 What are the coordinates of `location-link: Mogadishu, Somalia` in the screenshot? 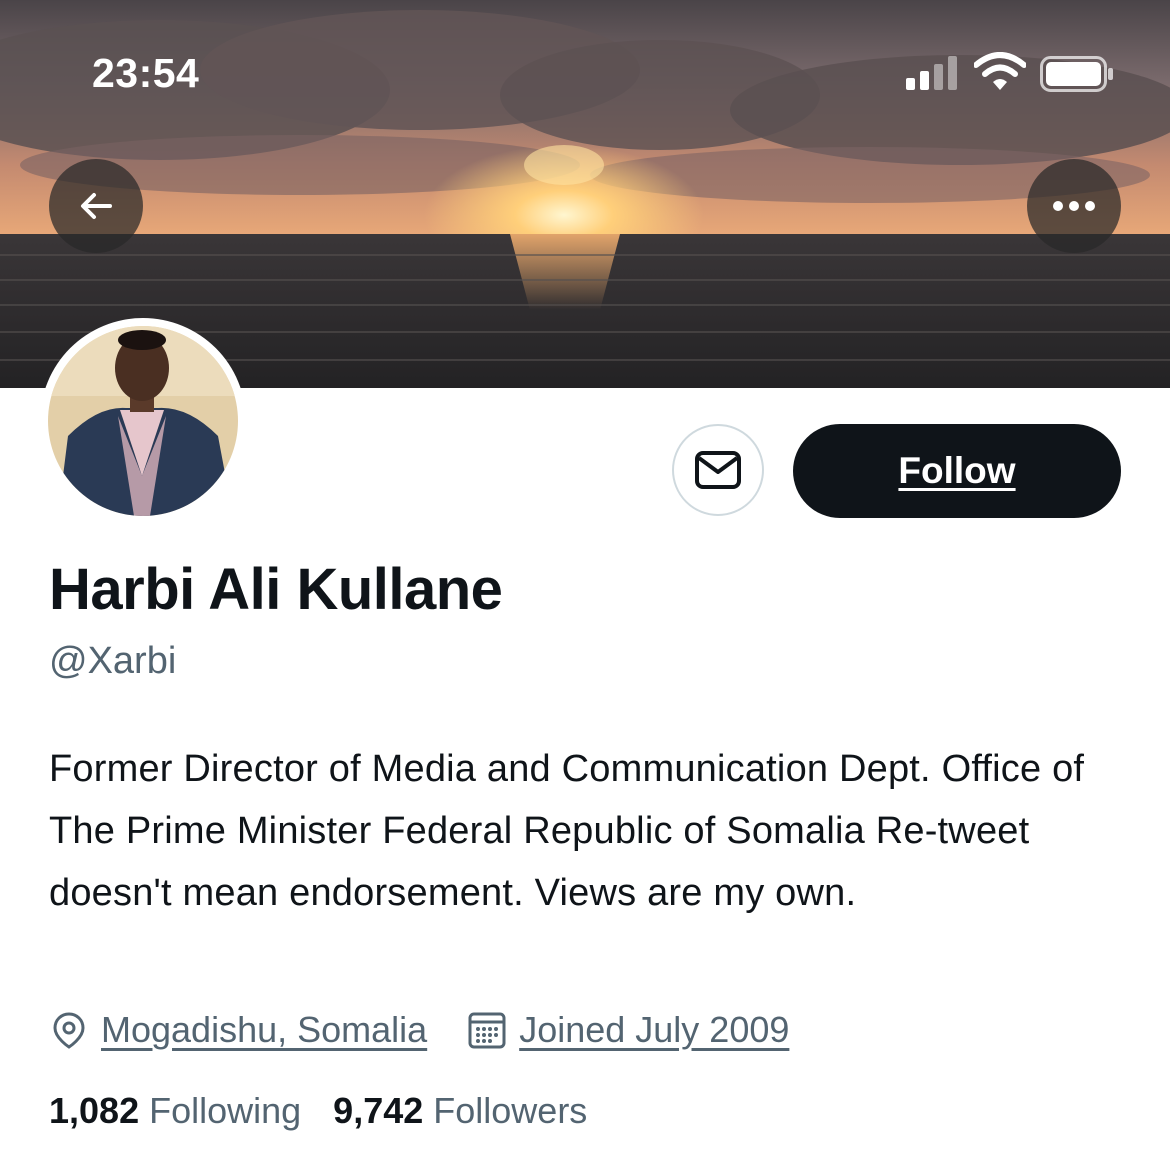 It's located at (264, 1030).